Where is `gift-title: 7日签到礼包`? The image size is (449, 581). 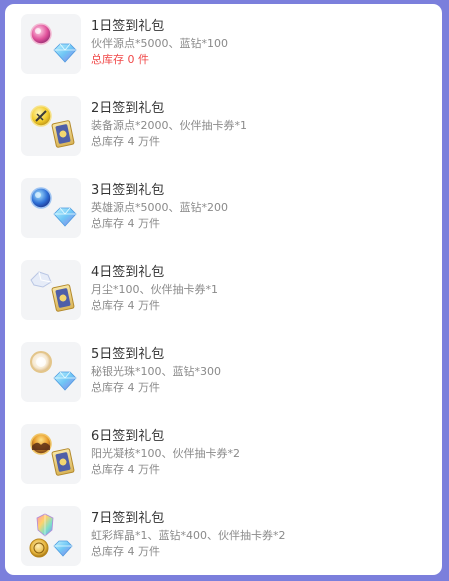 gift-title: 7日签到礼包 is located at coordinates (128, 518).